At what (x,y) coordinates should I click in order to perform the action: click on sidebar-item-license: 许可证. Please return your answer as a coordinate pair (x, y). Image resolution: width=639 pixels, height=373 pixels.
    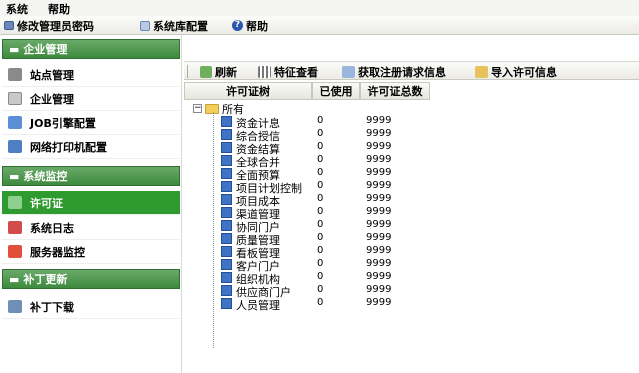
    Looking at the image, I should click on (91, 203).